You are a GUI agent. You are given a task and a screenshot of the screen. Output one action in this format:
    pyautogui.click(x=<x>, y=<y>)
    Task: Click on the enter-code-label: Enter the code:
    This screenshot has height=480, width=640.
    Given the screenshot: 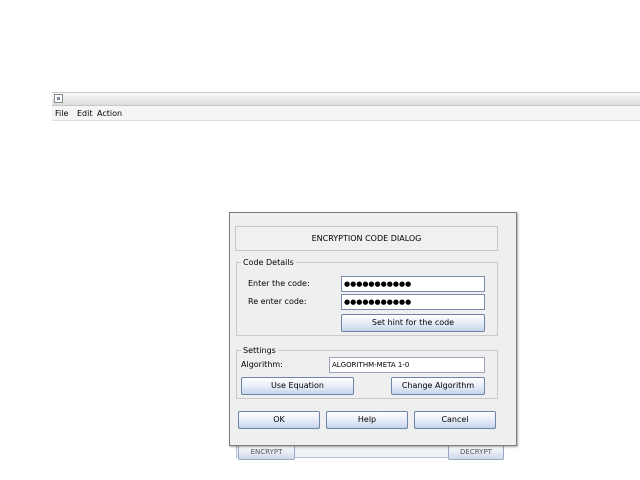 What is the action you would take?
    pyautogui.click(x=279, y=283)
    